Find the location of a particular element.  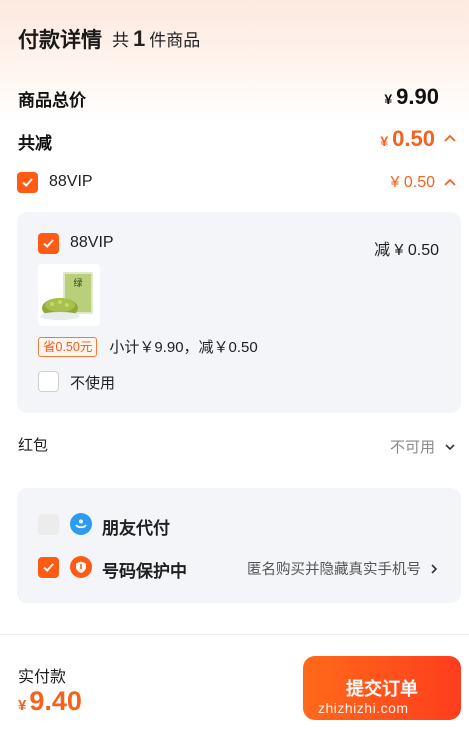

number-protect-link: 匿名购买并隐藏真实手机号 is located at coordinates (343, 568).